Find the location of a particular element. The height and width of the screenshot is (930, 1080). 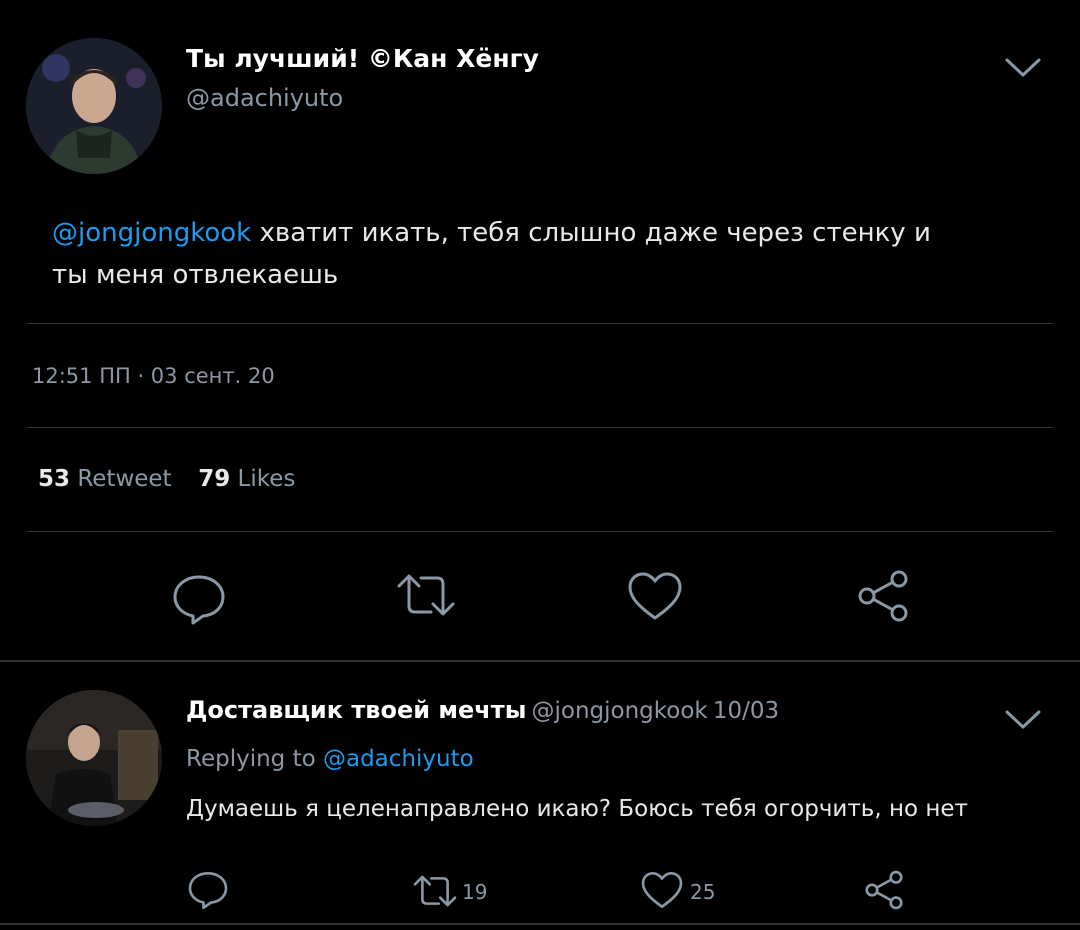

reply-author-avatar is located at coordinates (94, 758).